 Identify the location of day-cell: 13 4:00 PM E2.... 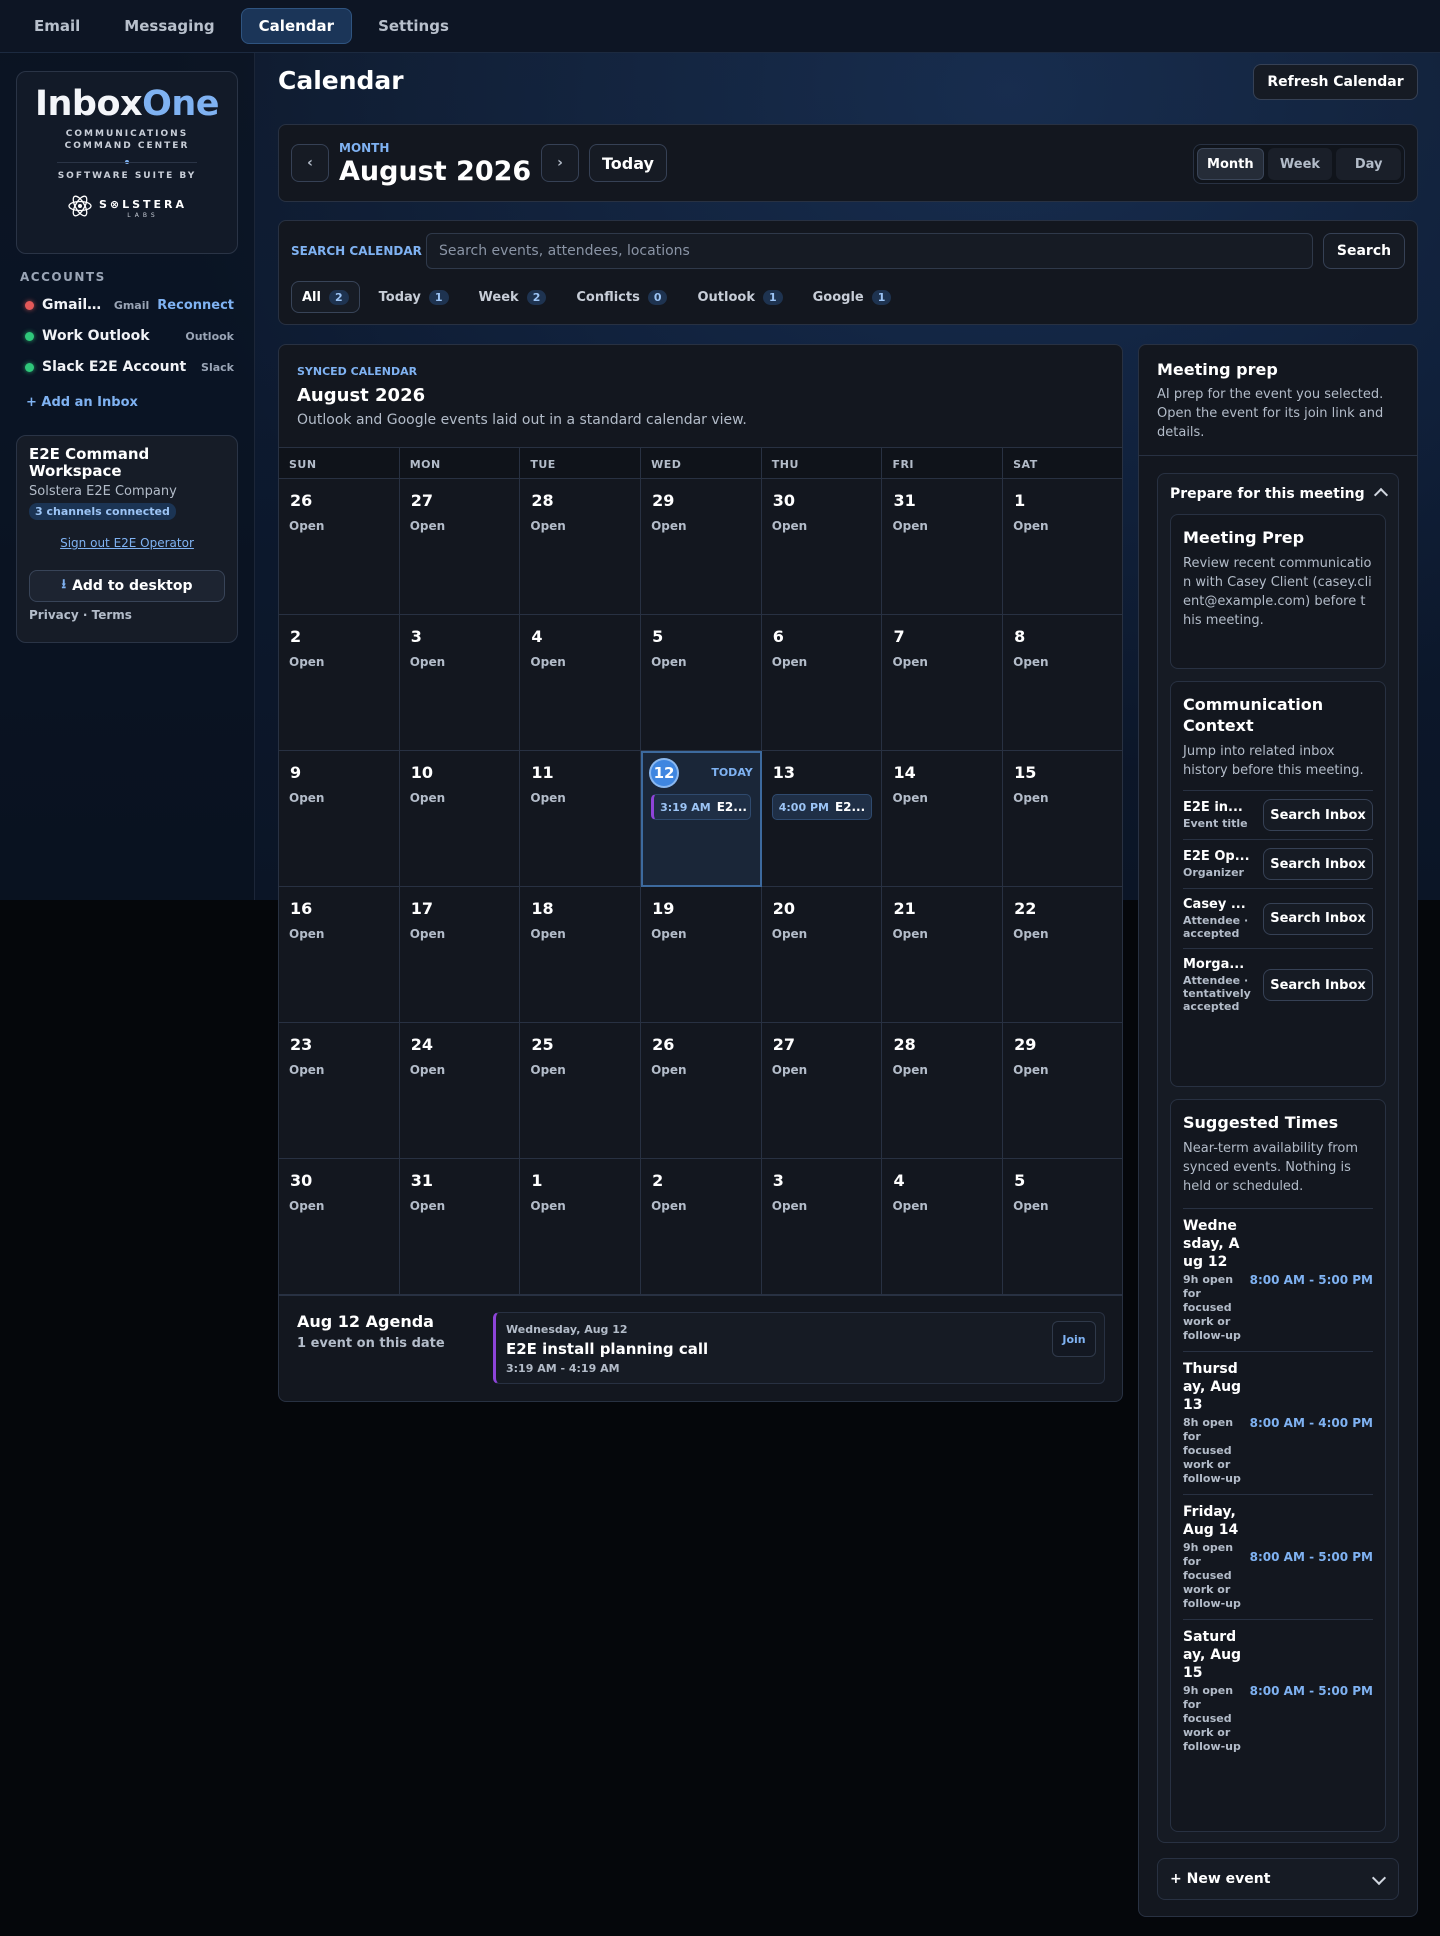
(822, 819).